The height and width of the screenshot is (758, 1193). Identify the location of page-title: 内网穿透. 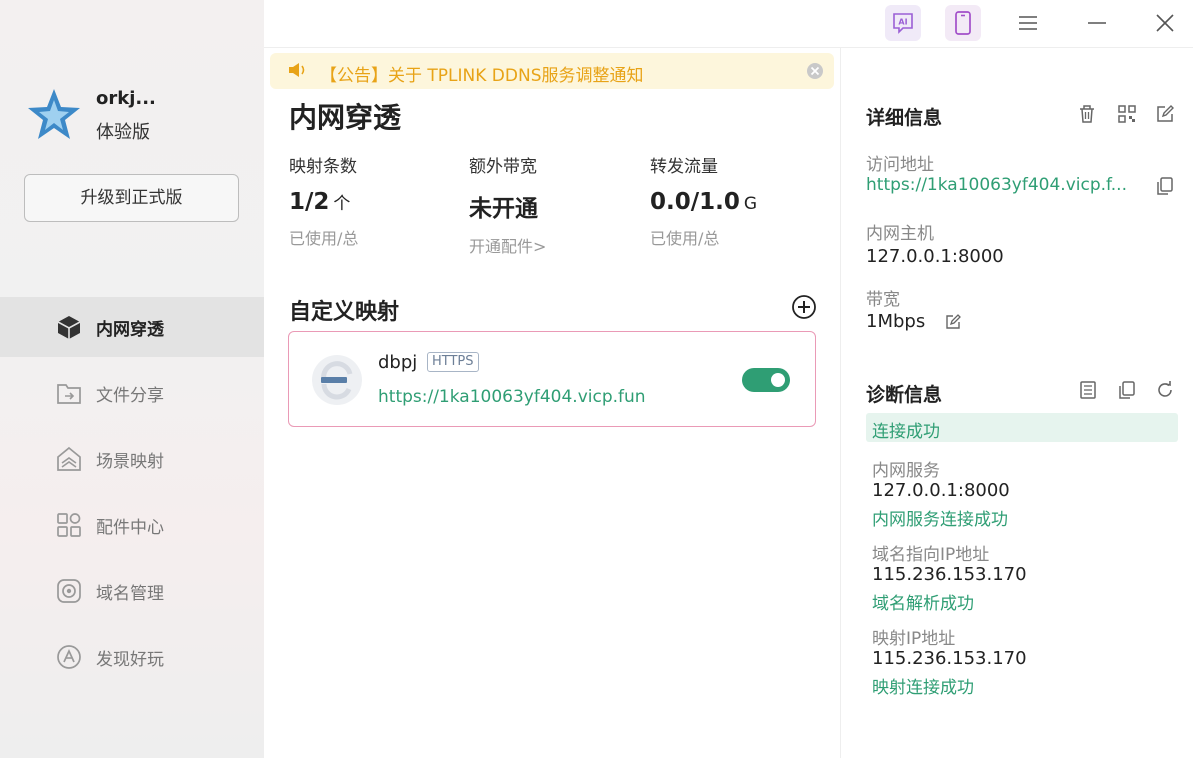
(345, 117).